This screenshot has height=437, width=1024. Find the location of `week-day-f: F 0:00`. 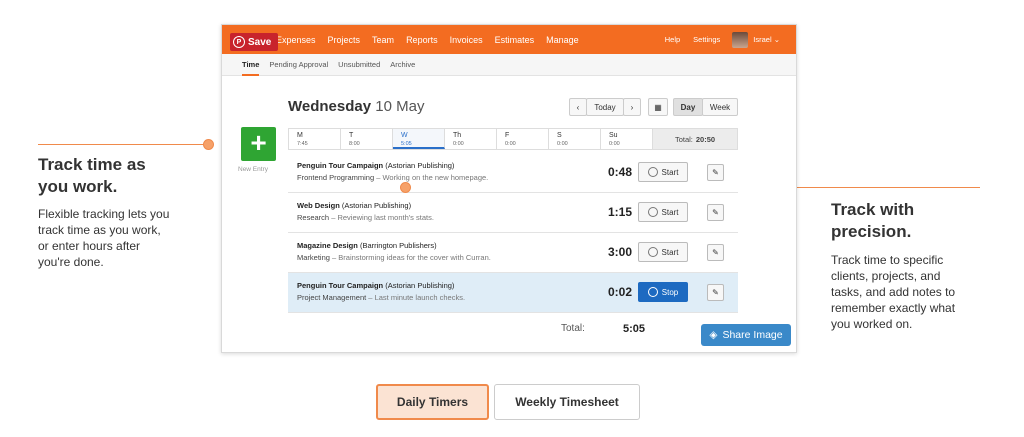

week-day-f: F 0:00 is located at coordinates (523, 139).